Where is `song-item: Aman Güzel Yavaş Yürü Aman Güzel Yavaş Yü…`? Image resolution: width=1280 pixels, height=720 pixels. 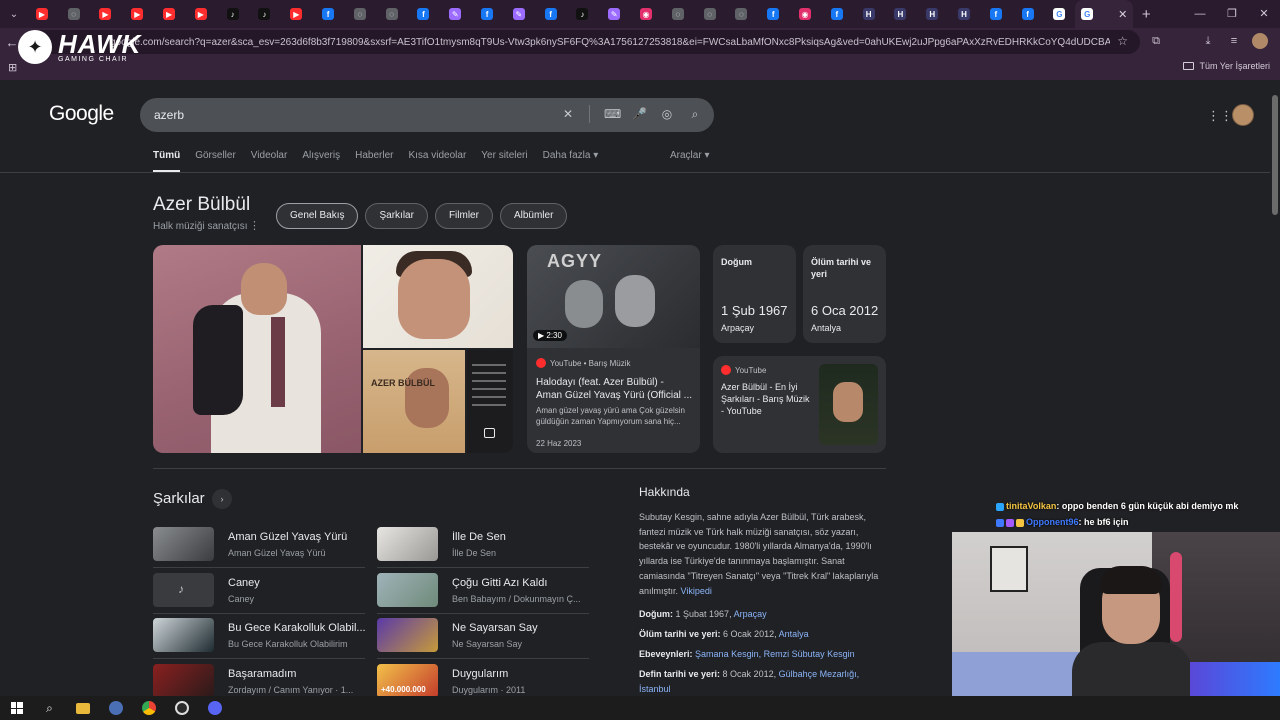 song-item: Aman Güzel Yavaş Yürü Aman Güzel Yavaş Yü… is located at coordinates (259, 545).